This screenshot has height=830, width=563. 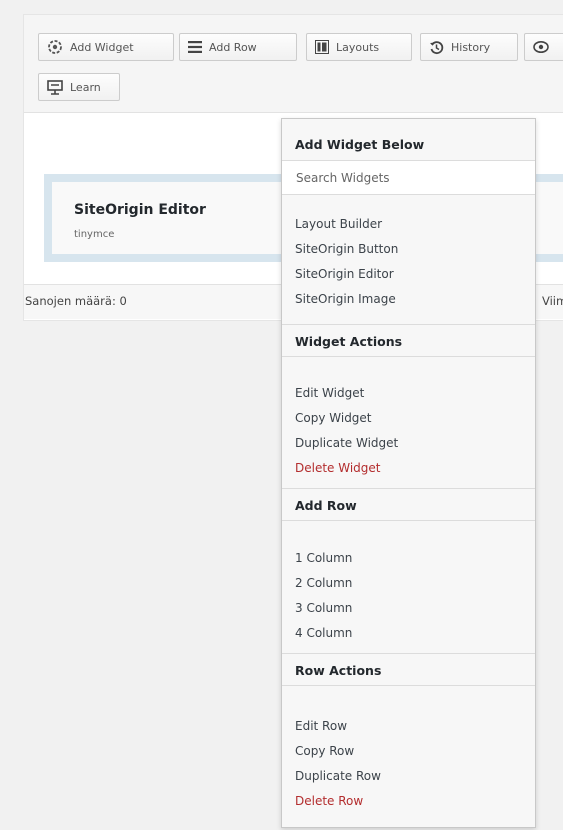 What do you see at coordinates (55, 87) in the screenshot?
I see `learn-icon` at bounding box center [55, 87].